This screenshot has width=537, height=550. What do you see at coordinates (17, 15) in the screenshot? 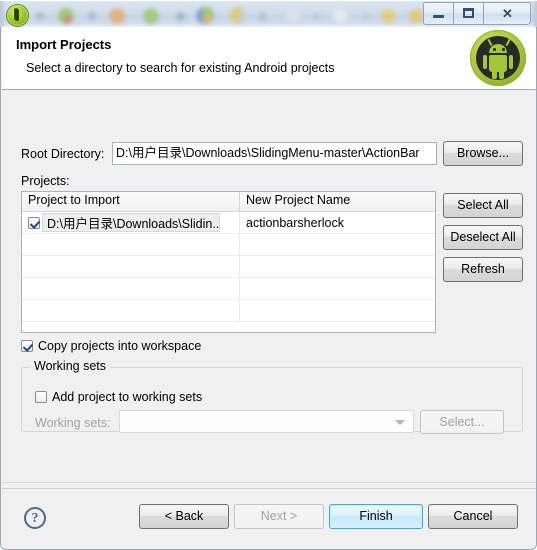
I see `application-icon` at bounding box center [17, 15].